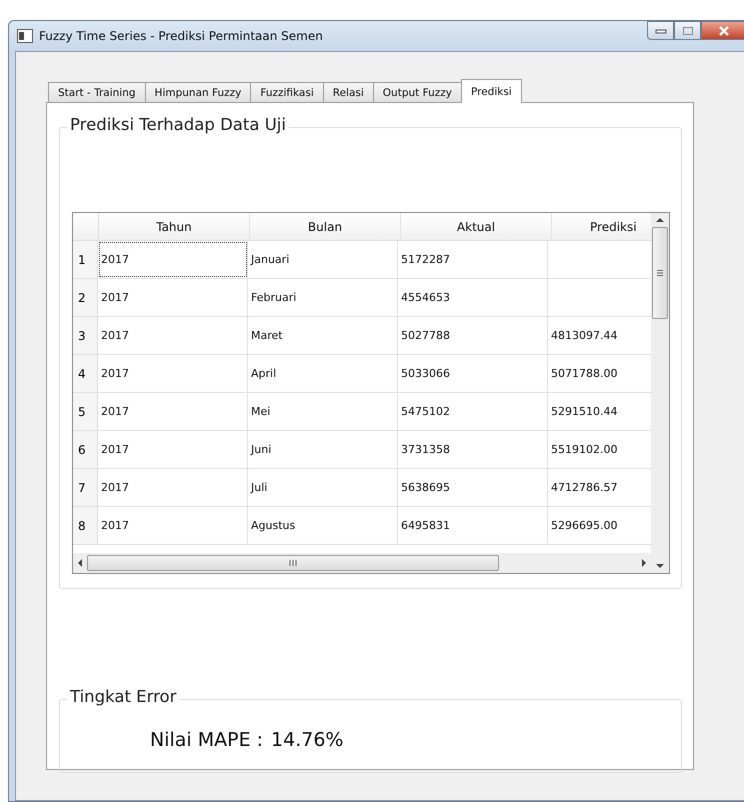 This screenshot has height=802, width=744. I want to click on row-header: 3, so click(85, 335).